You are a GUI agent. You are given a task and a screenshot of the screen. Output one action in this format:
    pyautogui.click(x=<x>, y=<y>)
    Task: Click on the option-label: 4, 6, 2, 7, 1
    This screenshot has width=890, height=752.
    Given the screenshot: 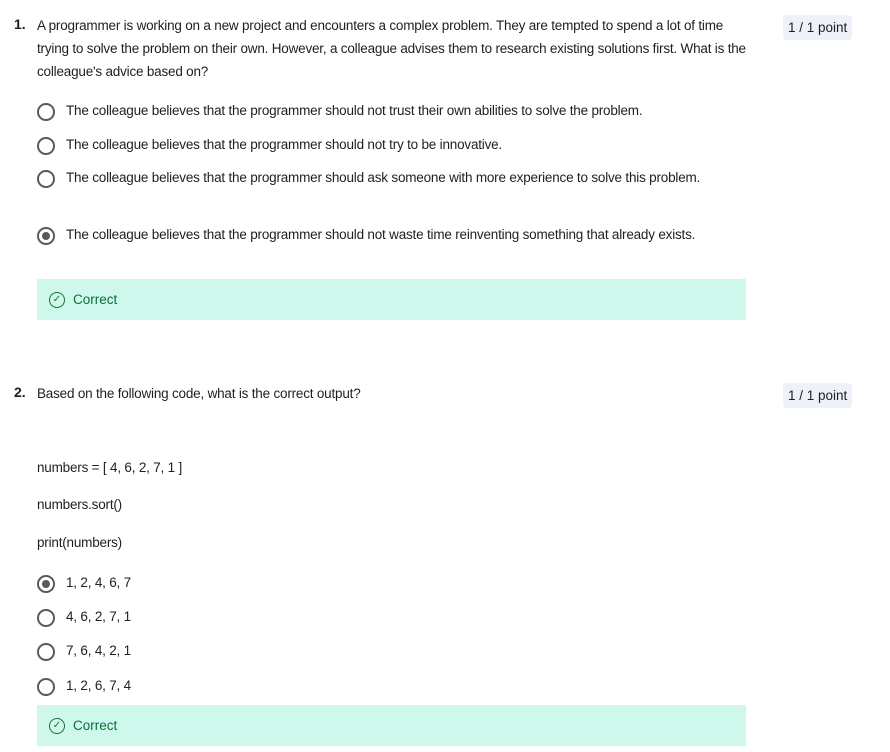 What is the action you would take?
    pyautogui.click(x=98, y=616)
    